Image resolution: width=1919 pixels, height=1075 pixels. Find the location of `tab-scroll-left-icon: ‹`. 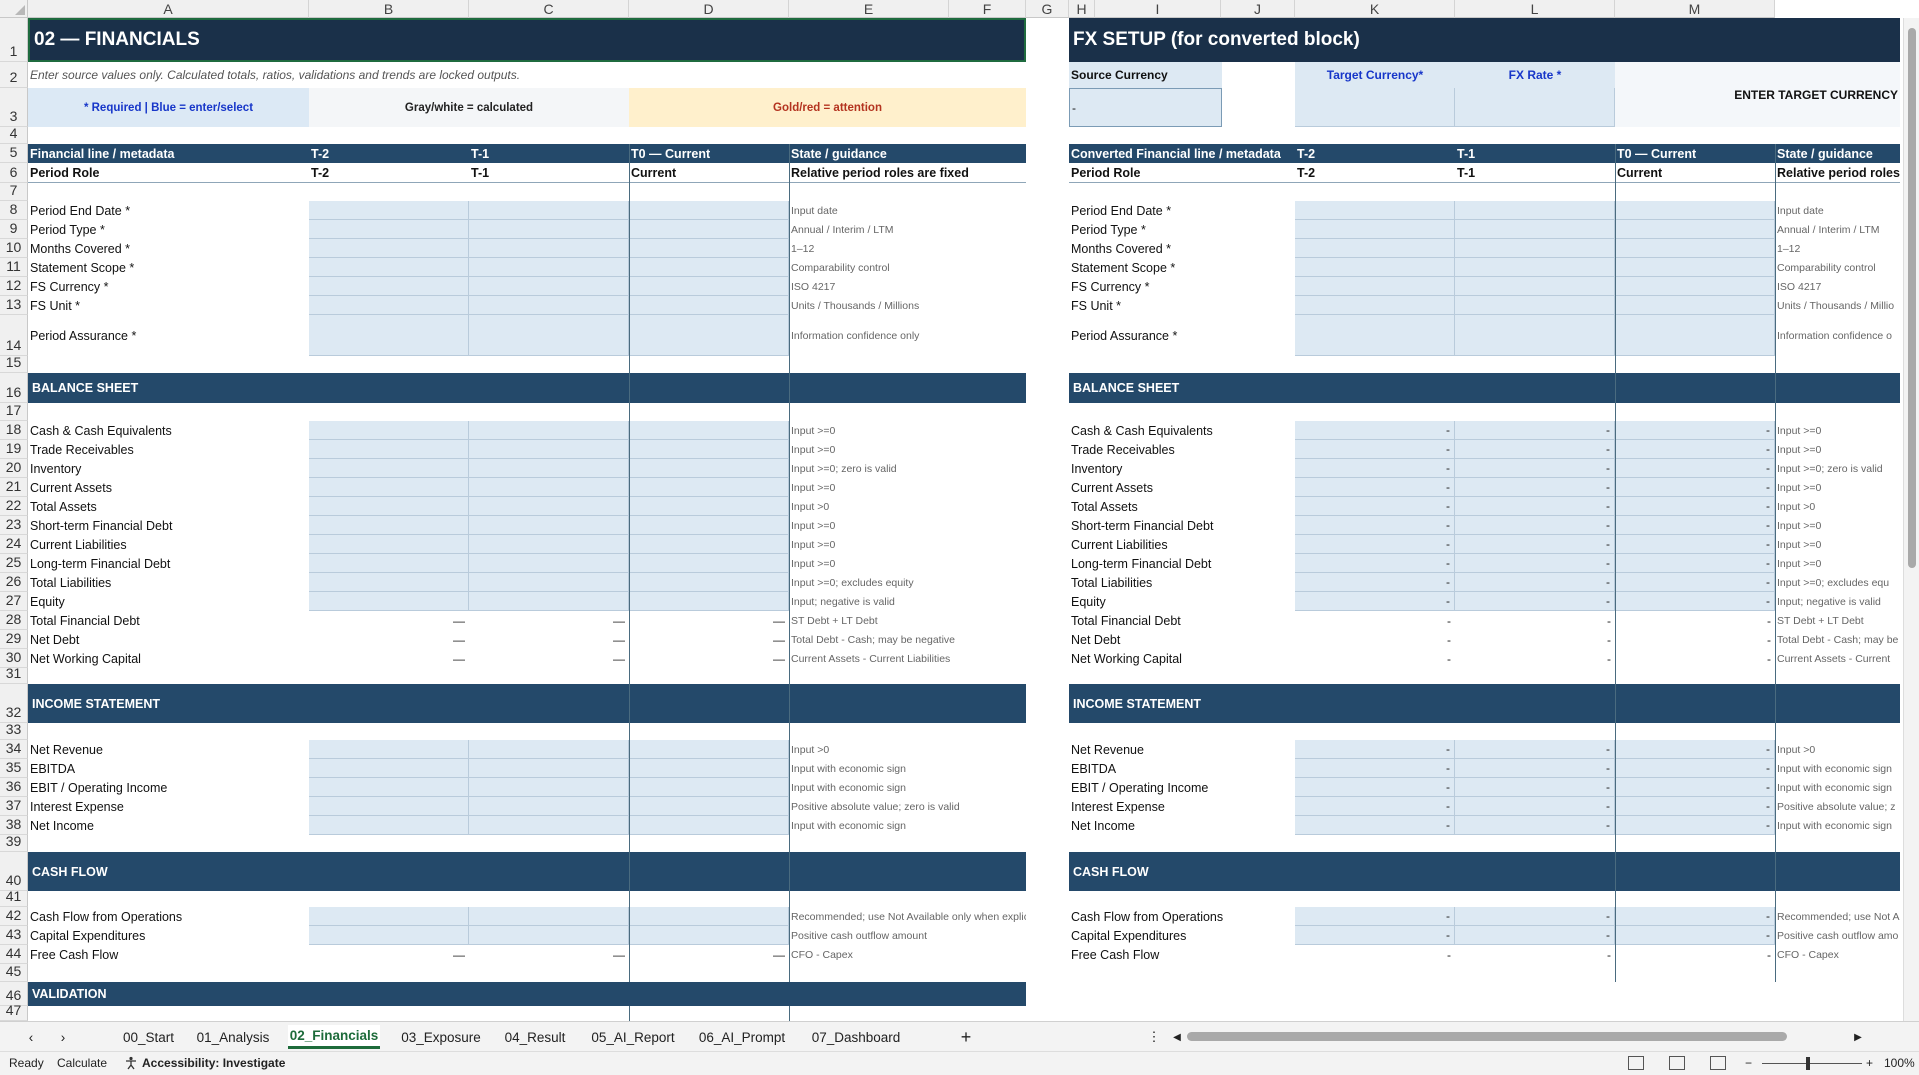

tab-scroll-left-icon: ‹ is located at coordinates (31, 1037).